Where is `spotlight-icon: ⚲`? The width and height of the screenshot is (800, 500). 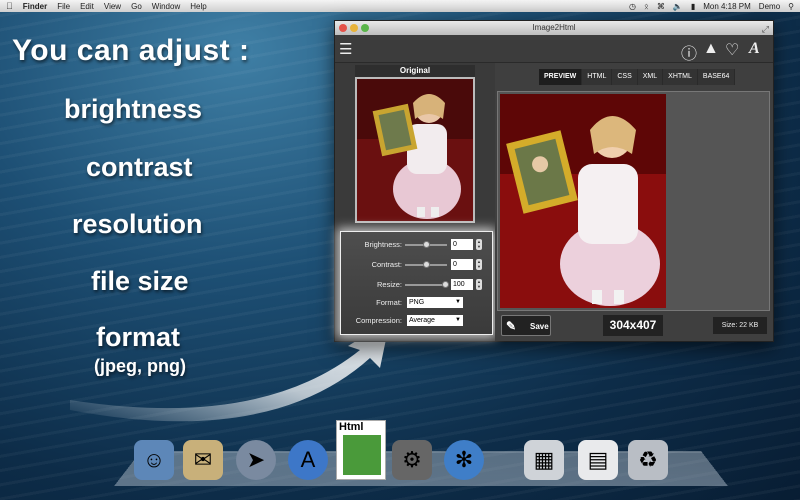 spotlight-icon: ⚲ is located at coordinates (791, 6).